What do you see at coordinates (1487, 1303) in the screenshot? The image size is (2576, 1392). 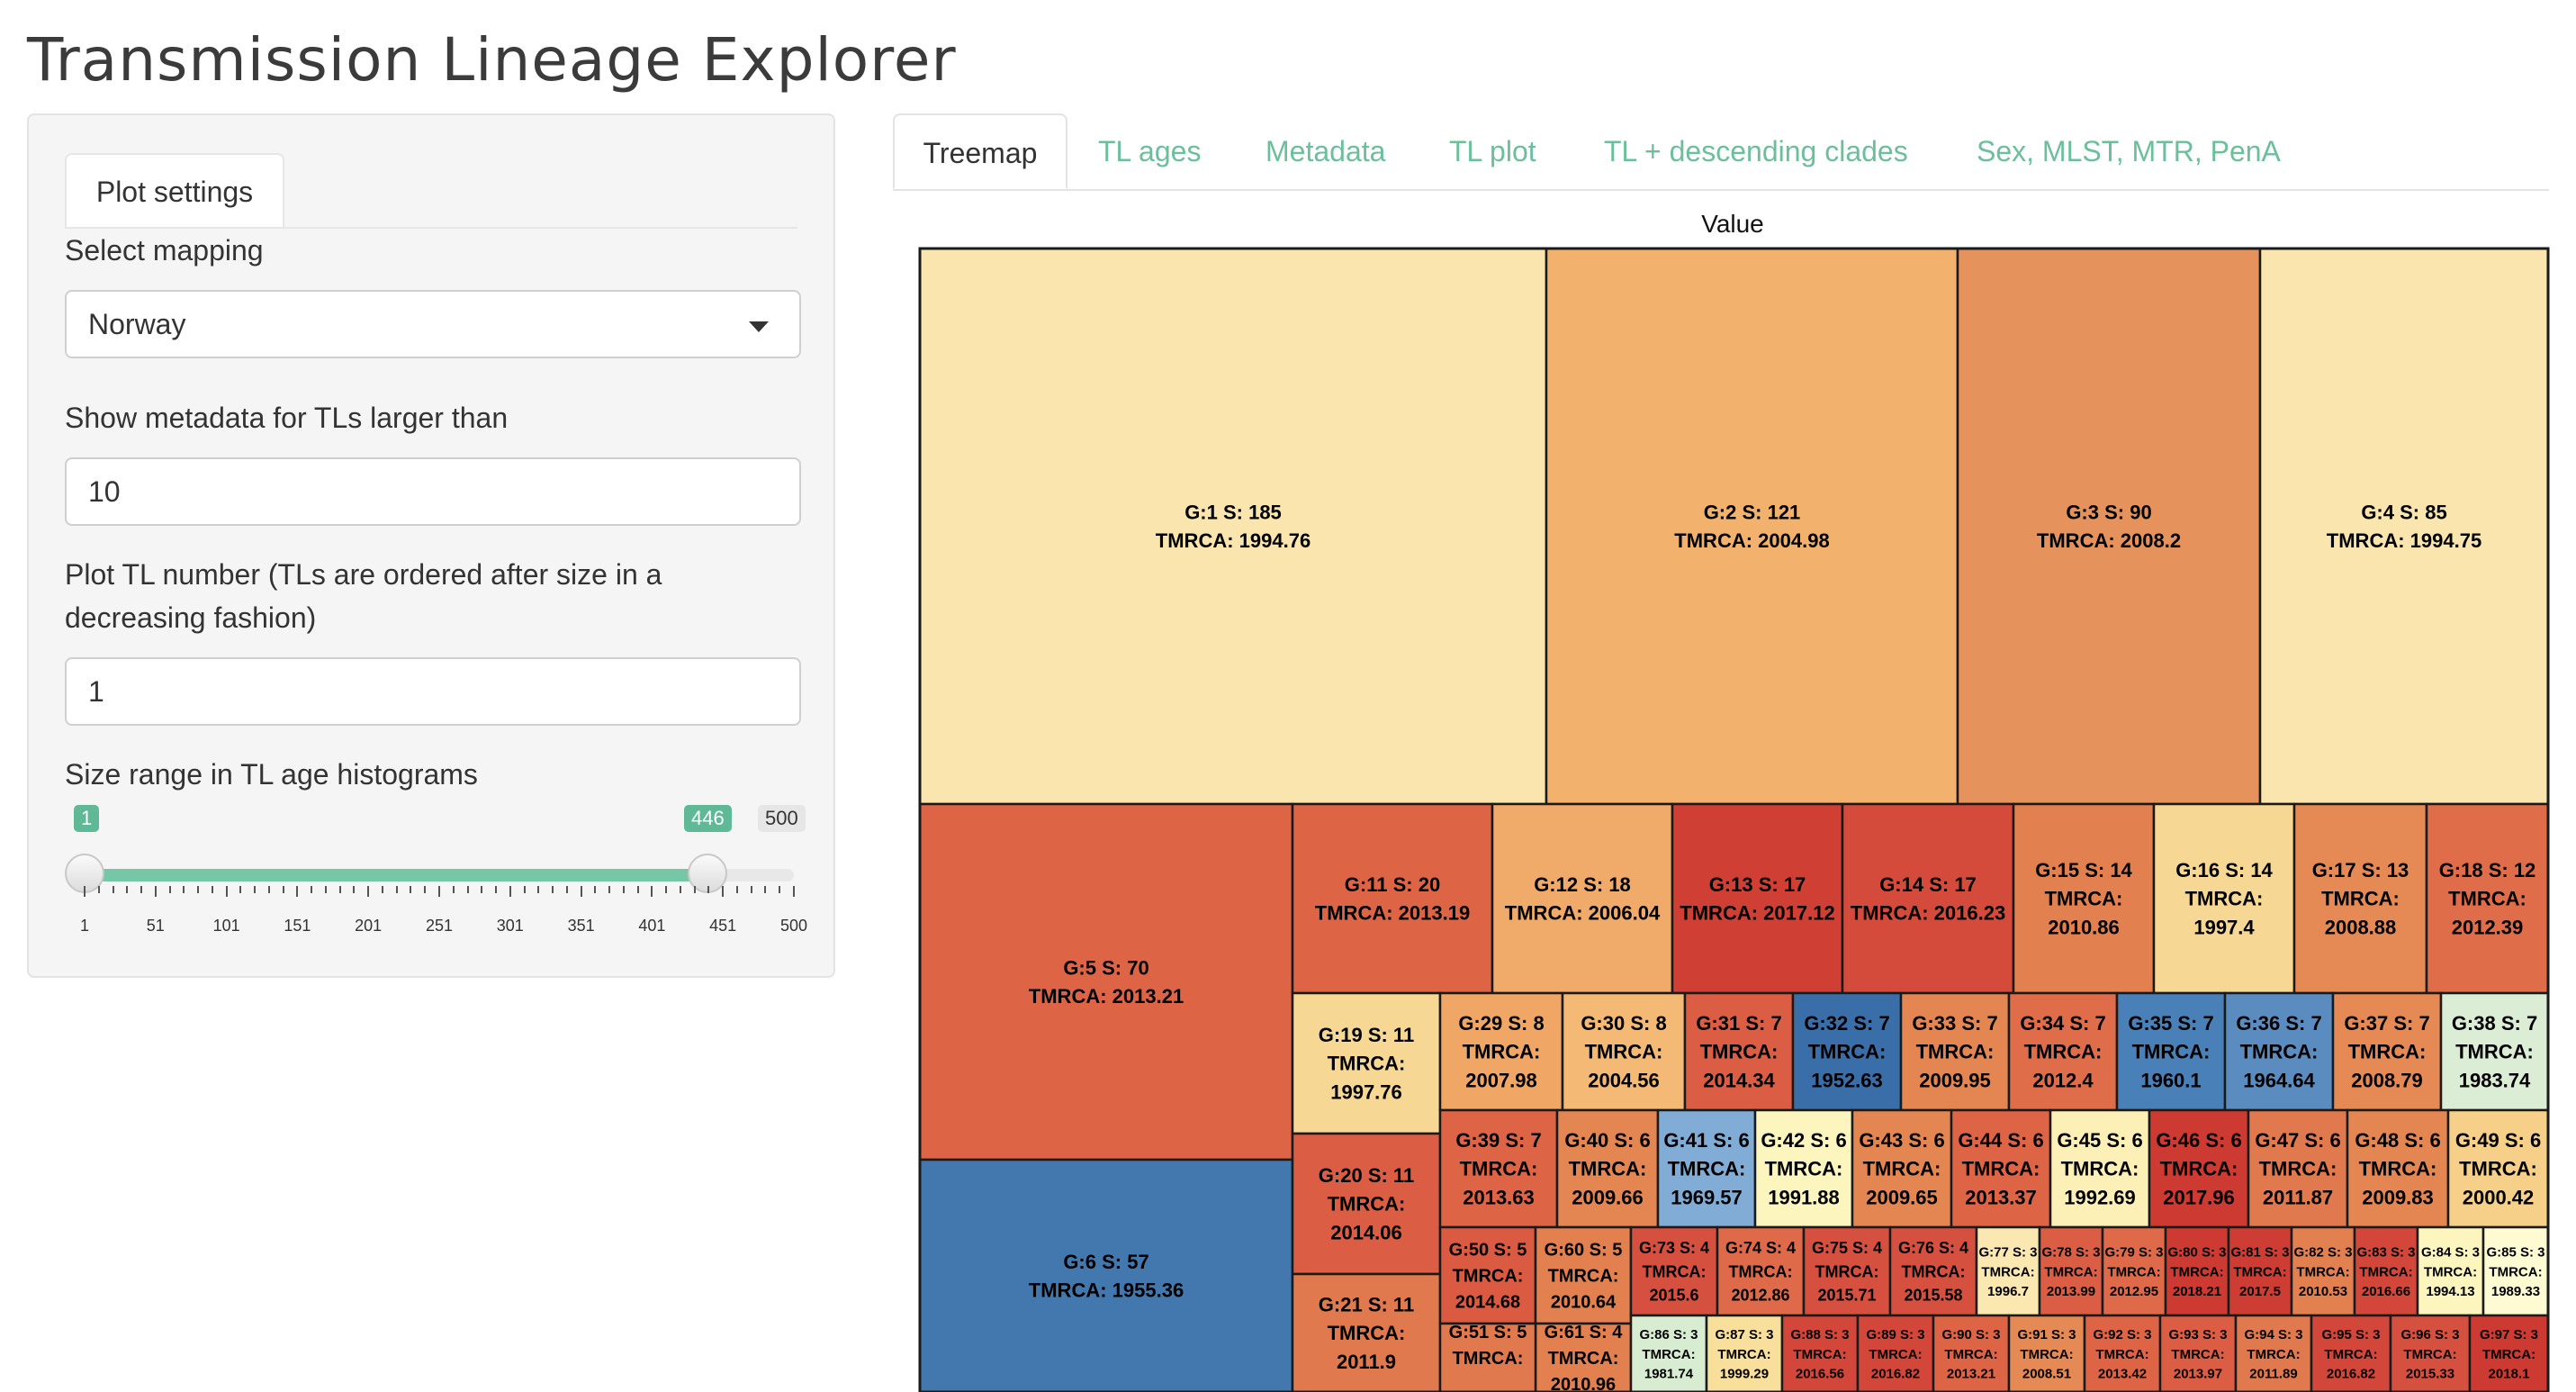 I see `treemap-tile-tmrca: 2014.68` at bounding box center [1487, 1303].